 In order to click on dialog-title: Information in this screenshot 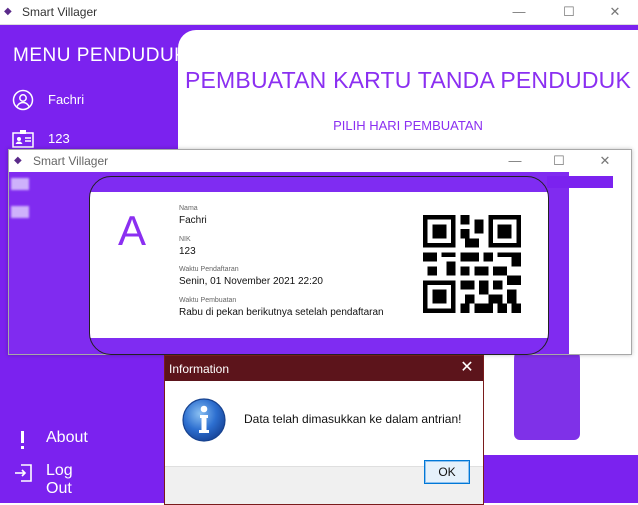, I will do `click(199, 369)`.